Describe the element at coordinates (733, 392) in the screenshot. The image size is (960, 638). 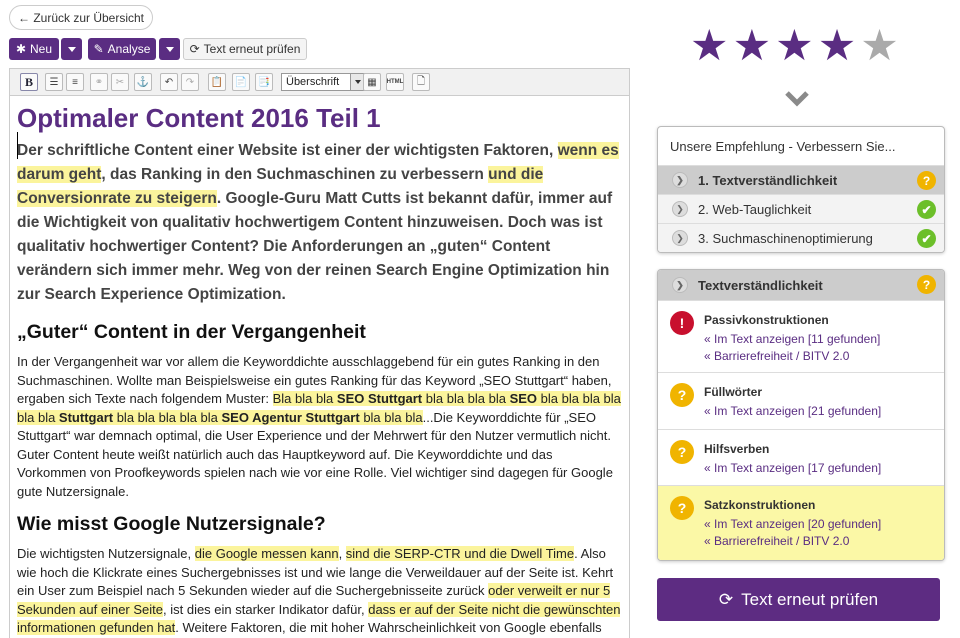
I see `issue-title: Füllwörter` at that location.